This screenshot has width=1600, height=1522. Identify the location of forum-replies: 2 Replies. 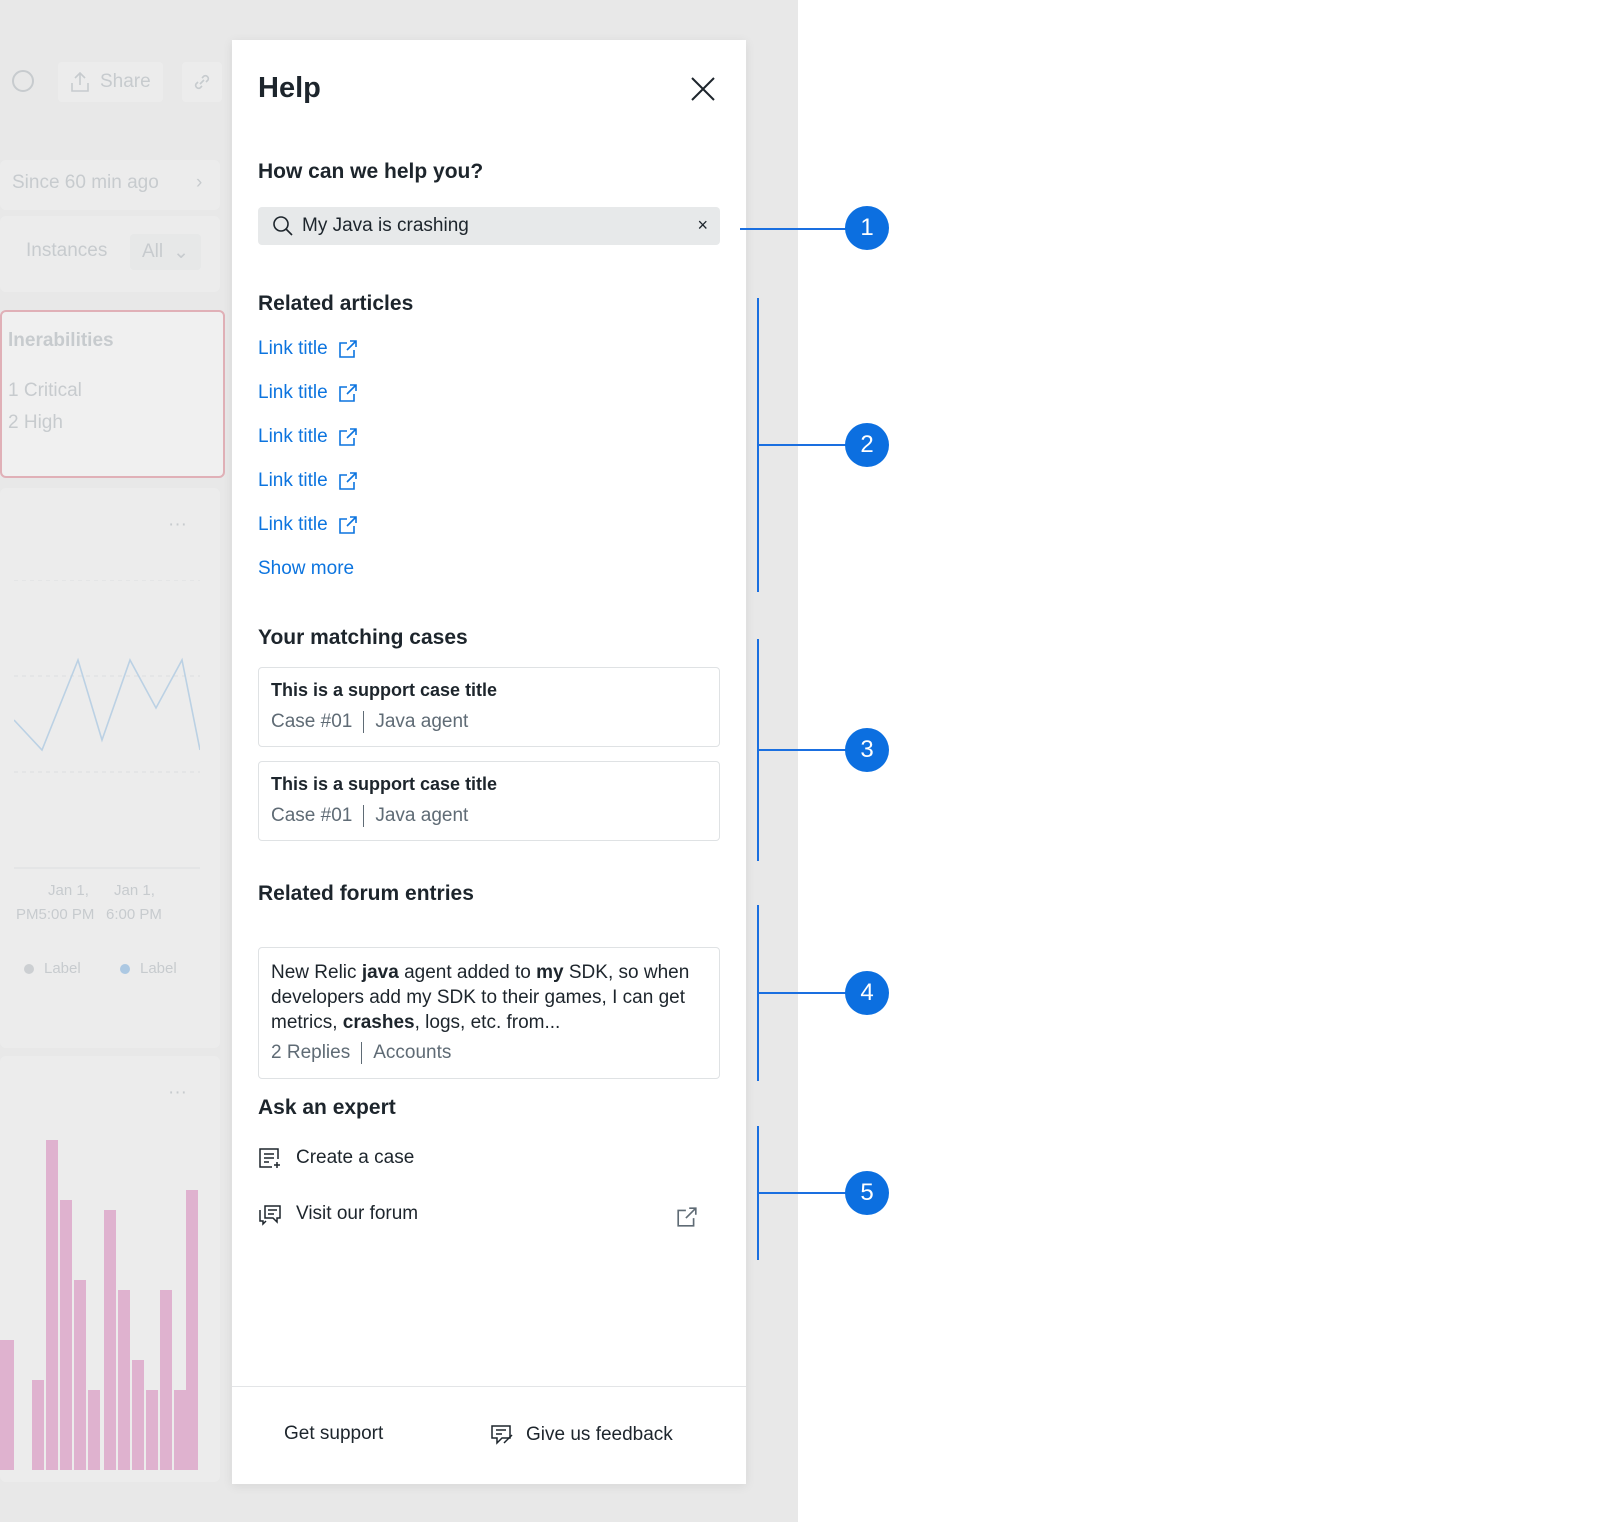
(311, 1052).